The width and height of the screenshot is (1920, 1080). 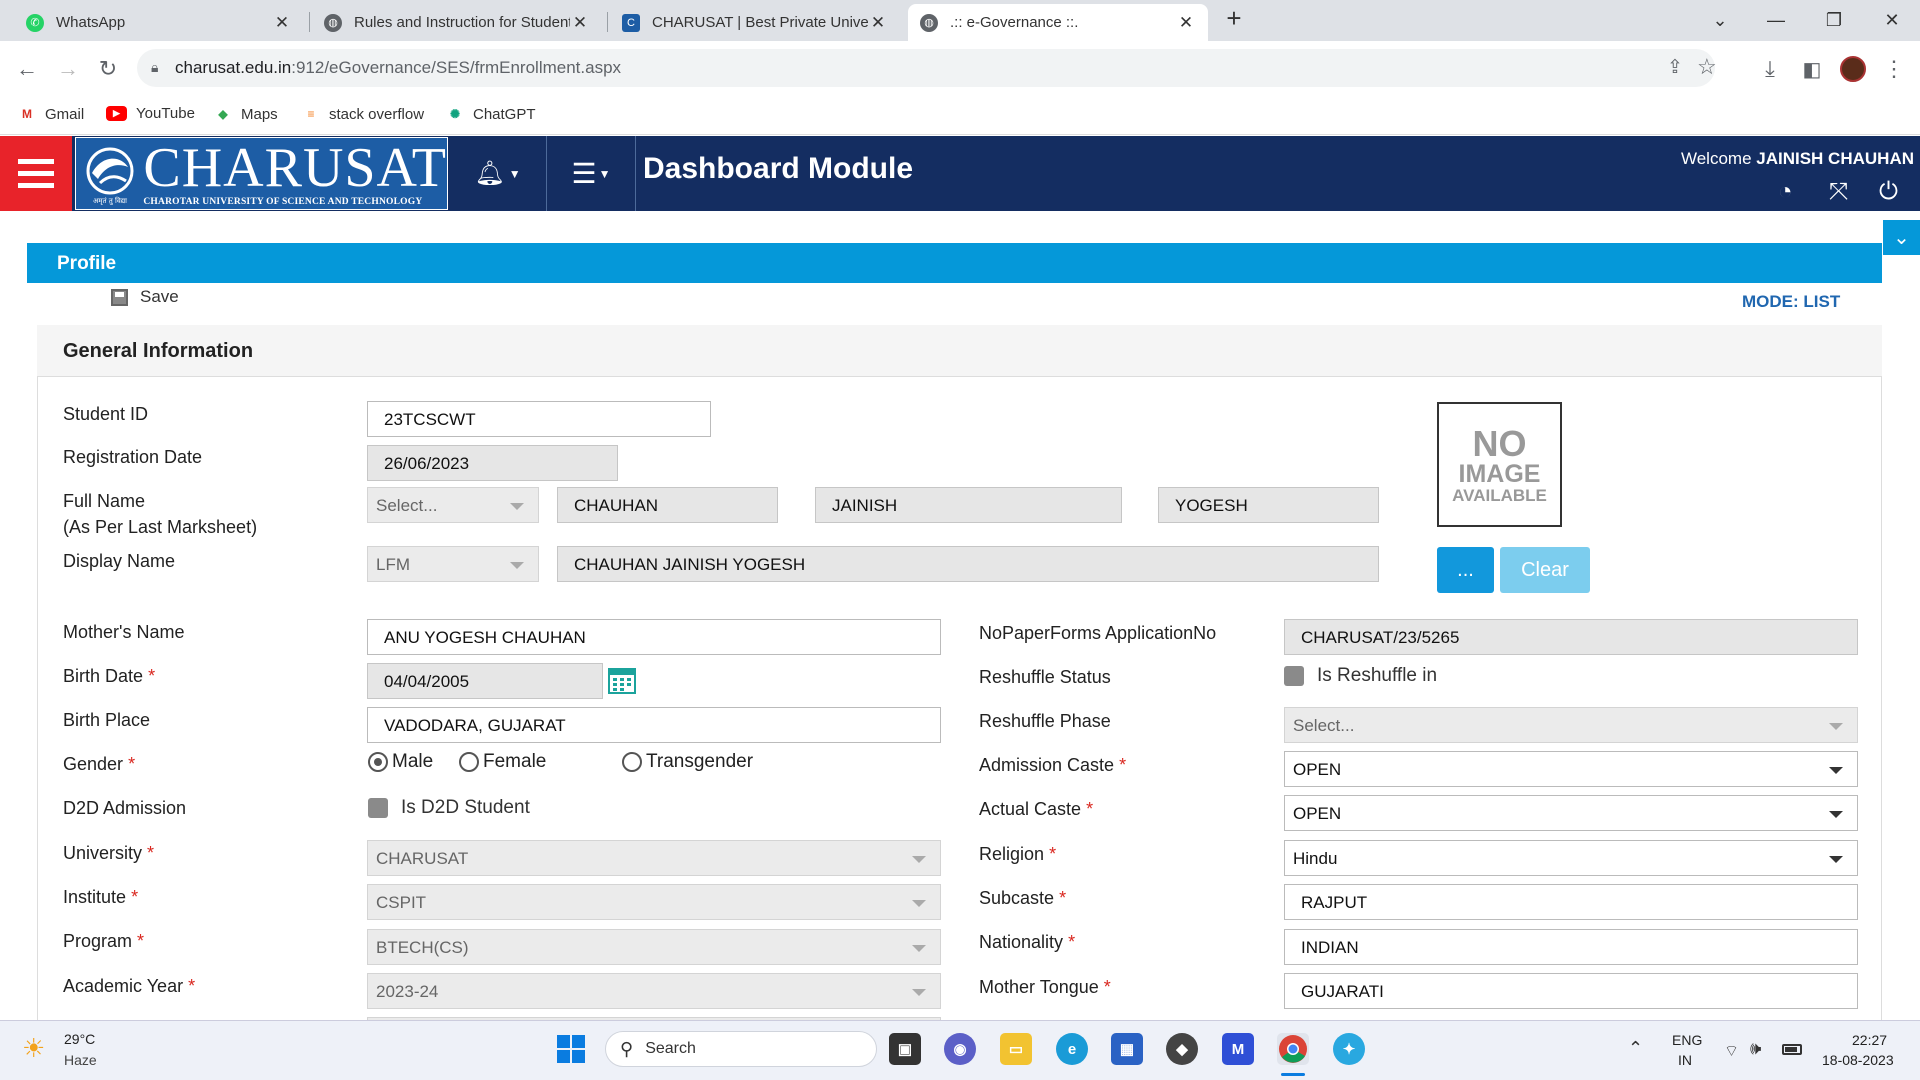 What do you see at coordinates (1635, 1048) in the screenshot?
I see `chevron-up-icon: ⌃` at bounding box center [1635, 1048].